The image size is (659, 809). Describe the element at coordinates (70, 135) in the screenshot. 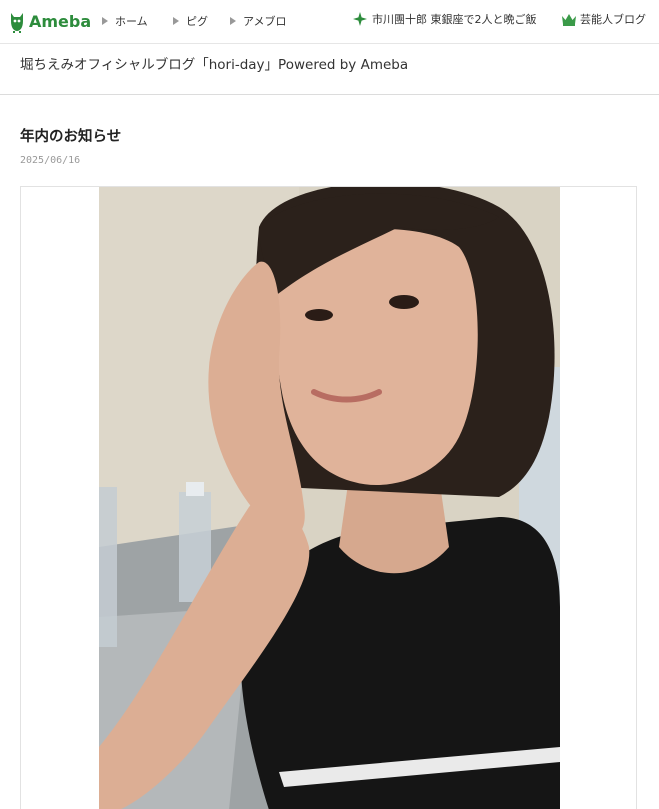

I see `article-title: 年内のお知らせ` at that location.